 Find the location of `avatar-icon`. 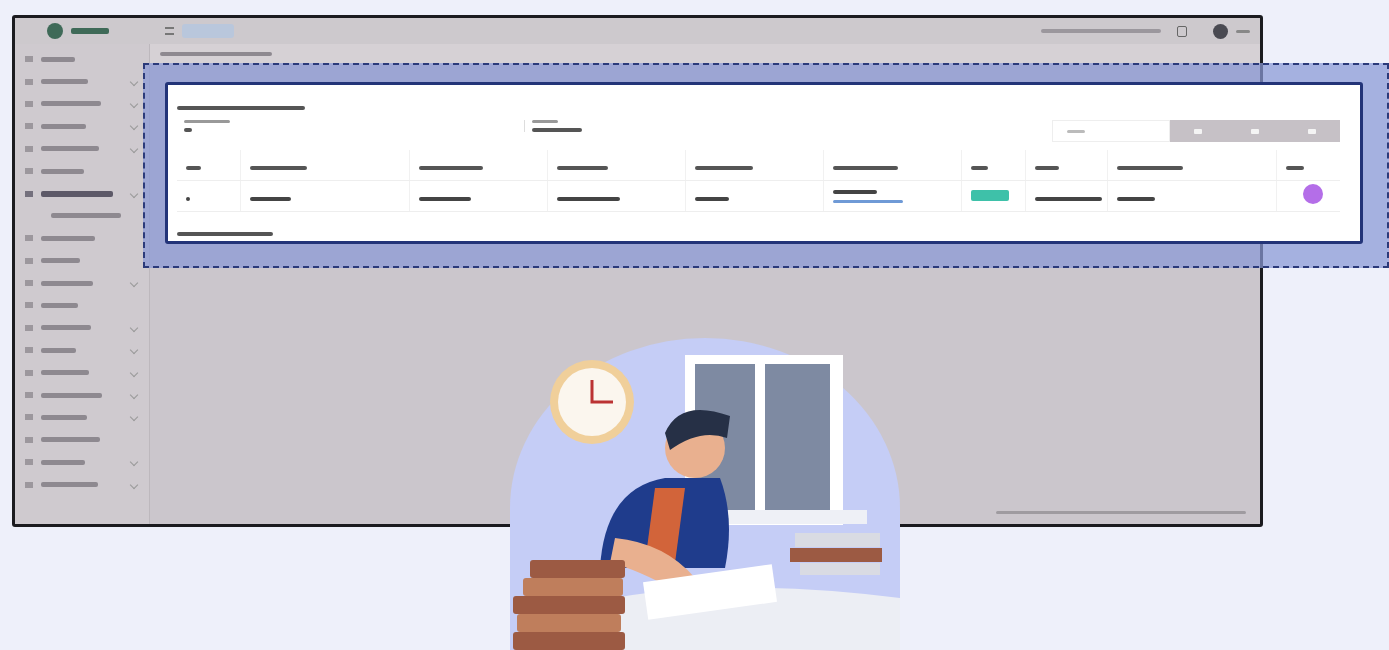

avatar-icon is located at coordinates (1220, 31).